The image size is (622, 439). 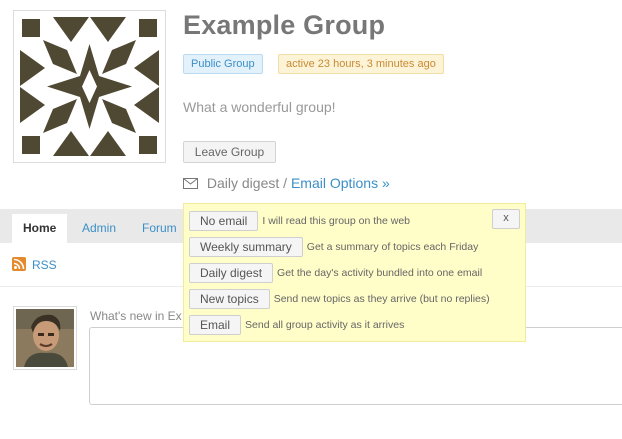 I want to click on all-email-button: Email, so click(x=215, y=325).